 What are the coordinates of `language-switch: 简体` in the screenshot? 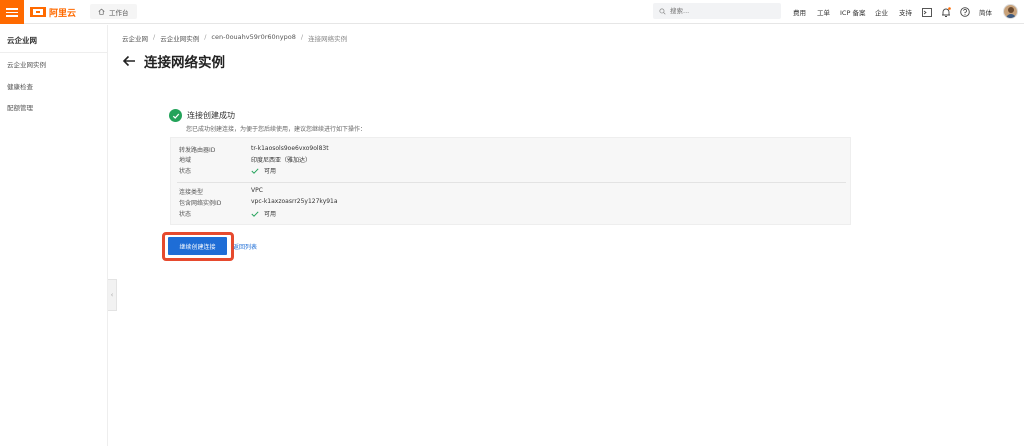 It's located at (985, 12).